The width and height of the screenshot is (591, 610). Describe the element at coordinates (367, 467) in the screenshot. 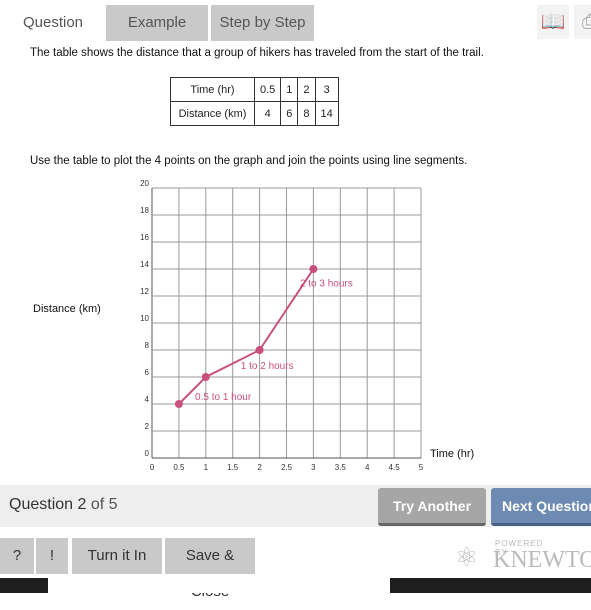

I see `x-tick-label: 4` at that location.